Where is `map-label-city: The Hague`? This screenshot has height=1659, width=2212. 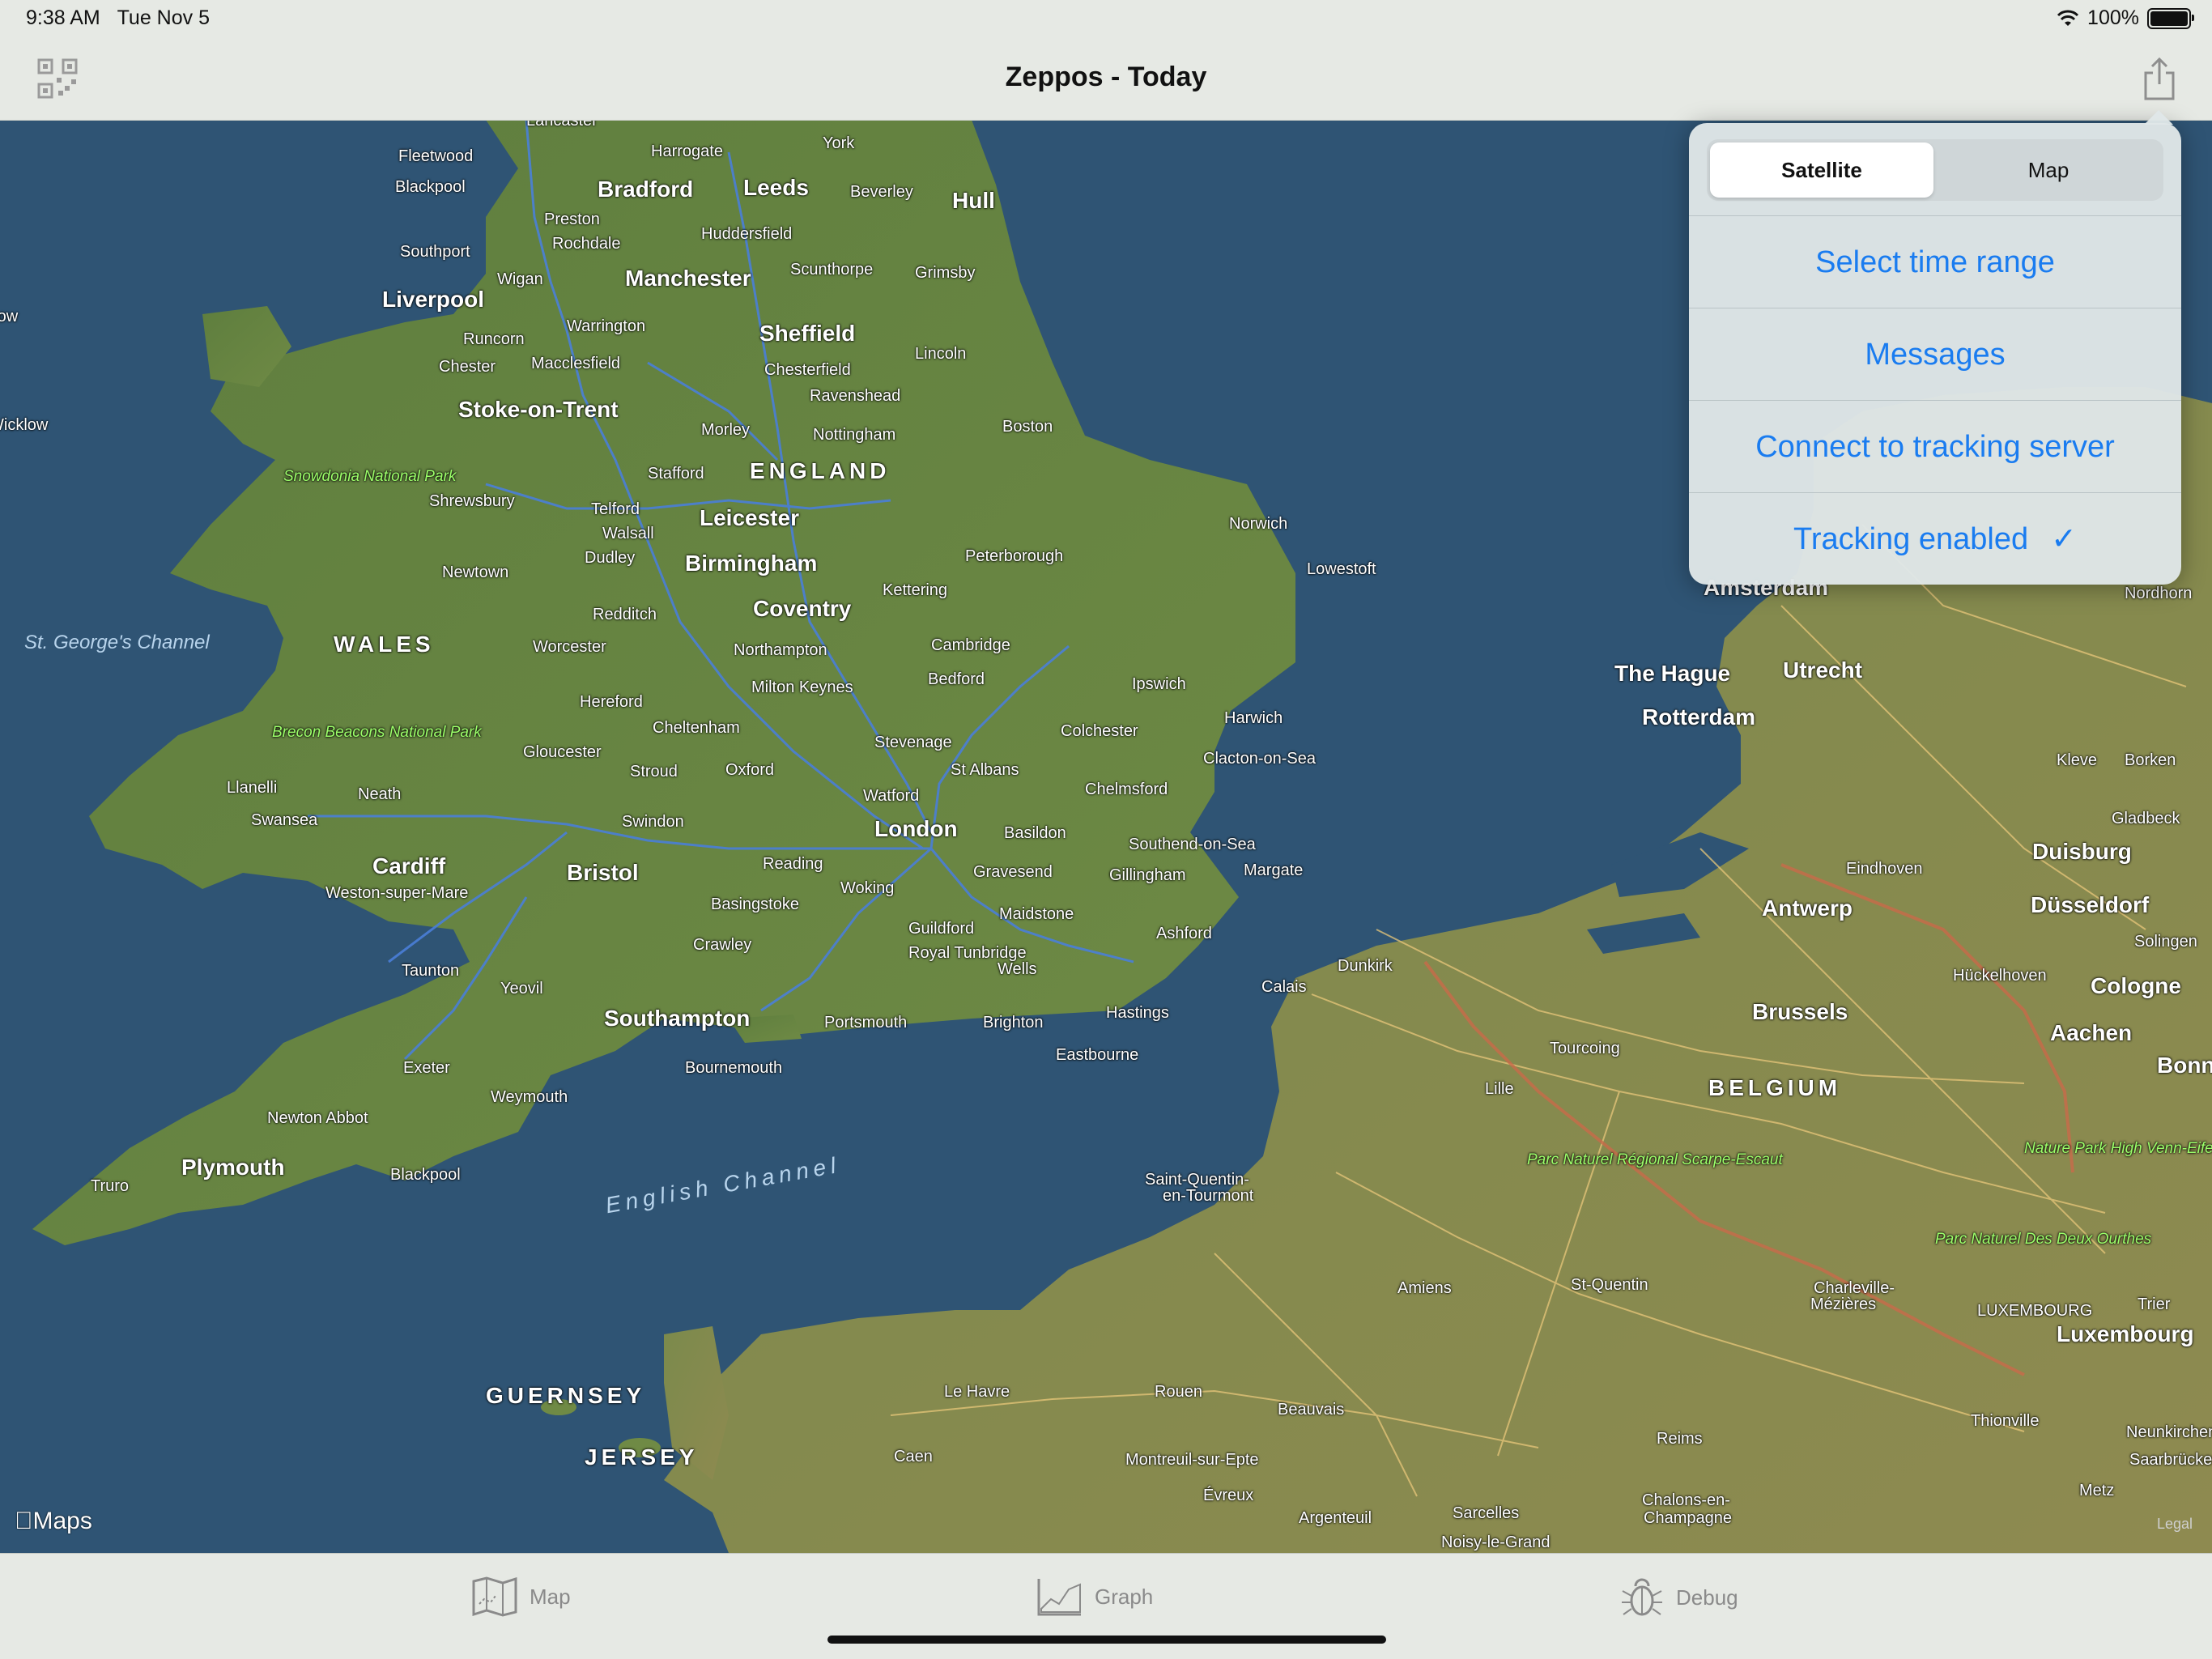
map-label-city: The Hague is located at coordinates (1673, 674).